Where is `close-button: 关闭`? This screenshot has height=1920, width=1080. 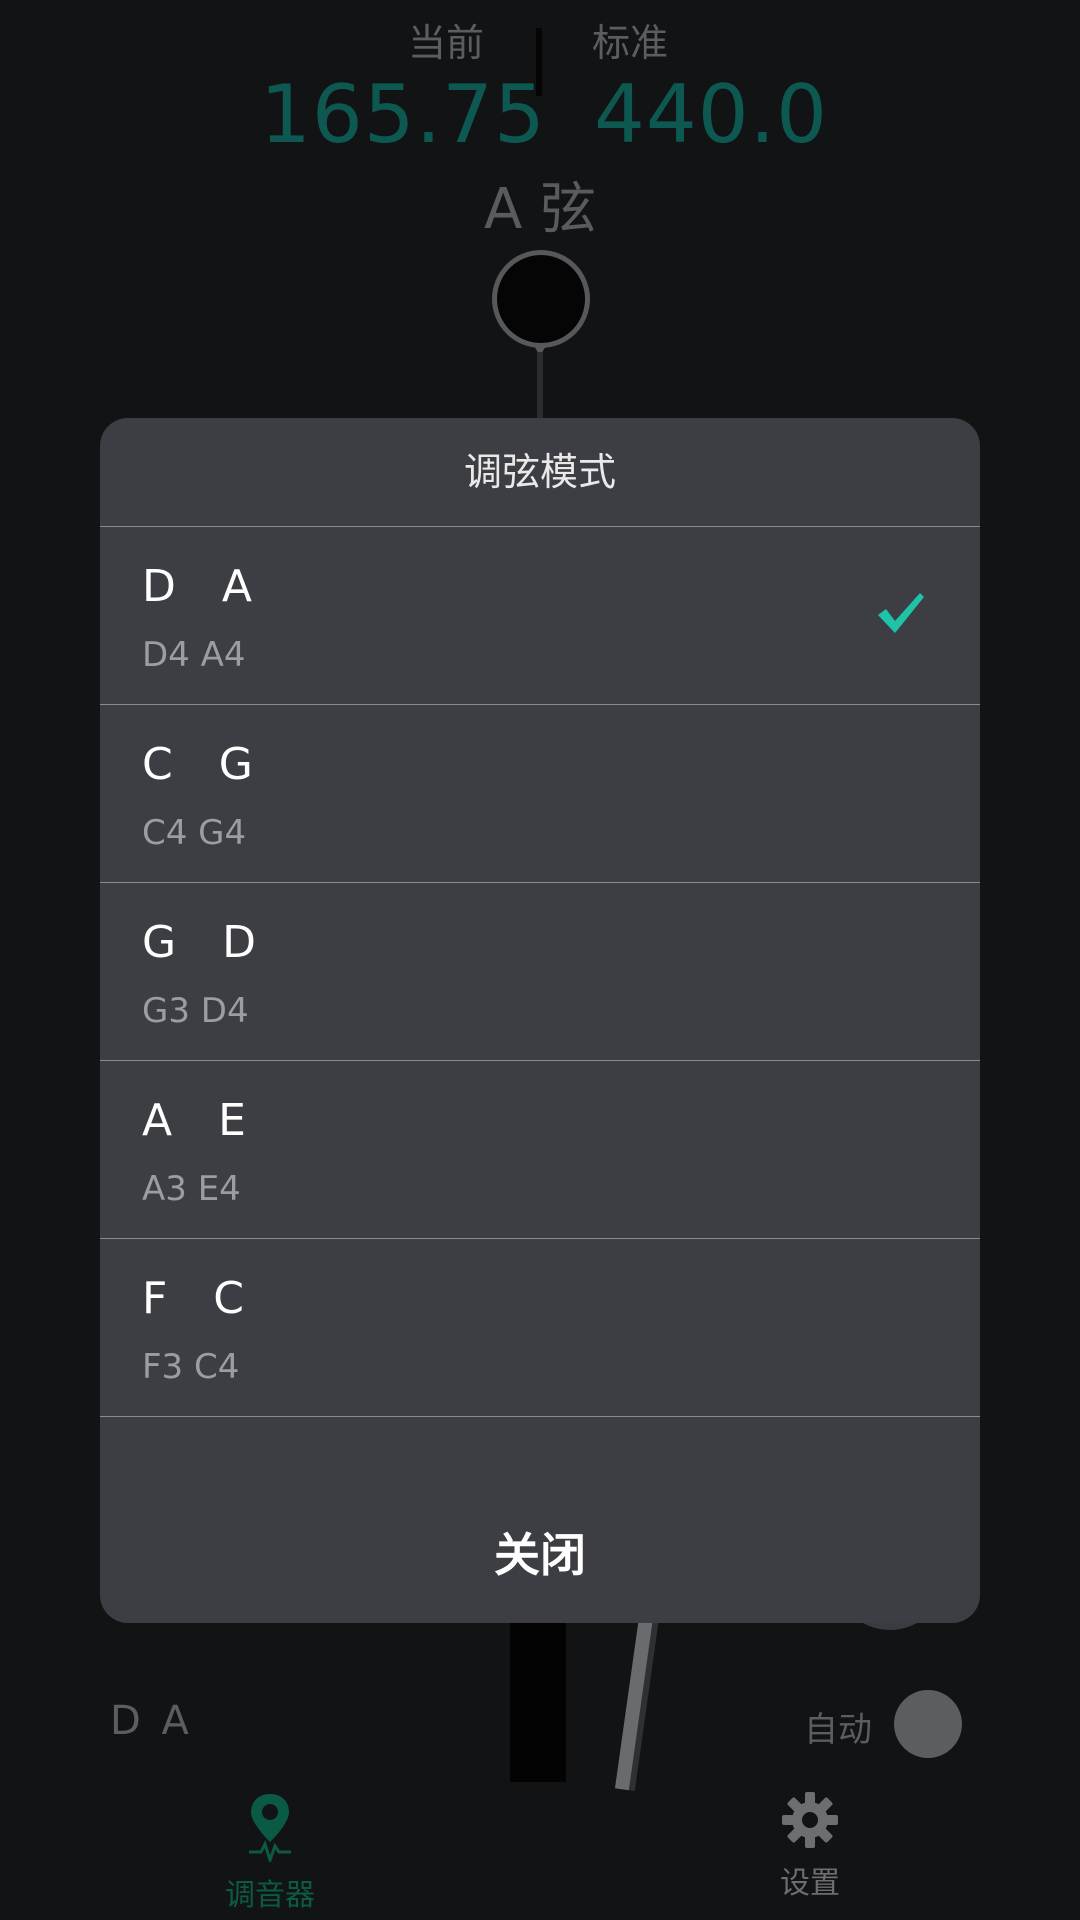
close-button: 关闭 is located at coordinates (540, 1552).